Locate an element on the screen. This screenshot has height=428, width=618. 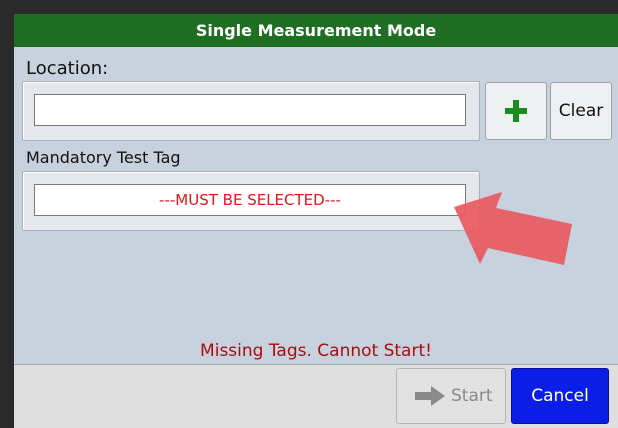
arrow-right-icon is located at coordinates (430, 396).